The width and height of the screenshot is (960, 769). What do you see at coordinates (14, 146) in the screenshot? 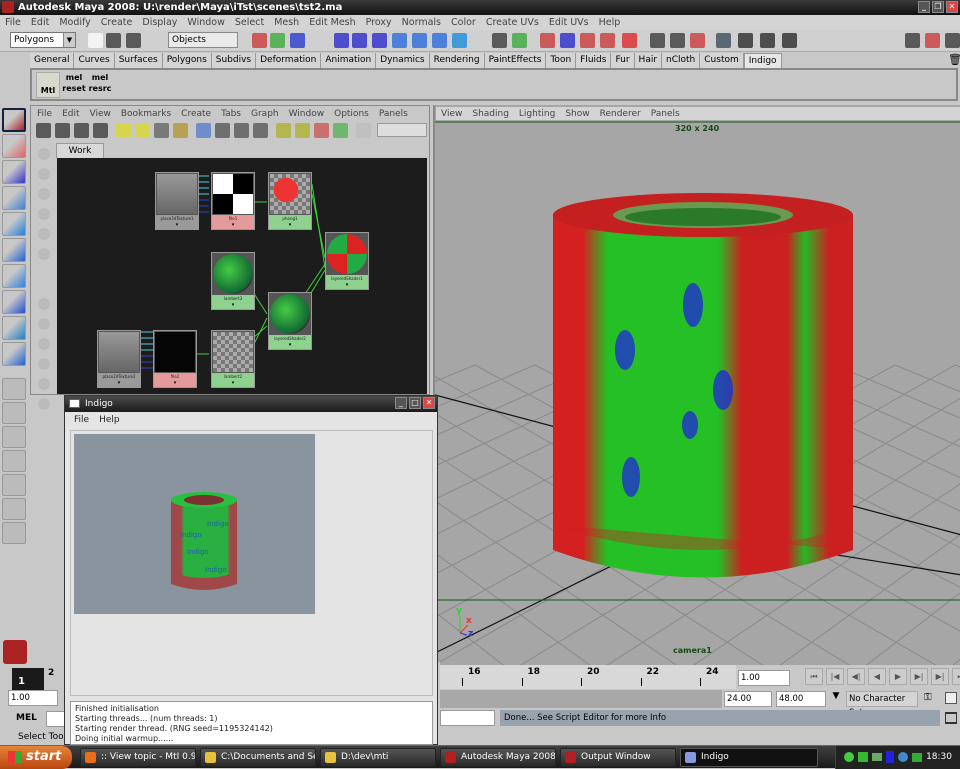
I see `lasso-tool-icon` at bounding box center [14, 146].